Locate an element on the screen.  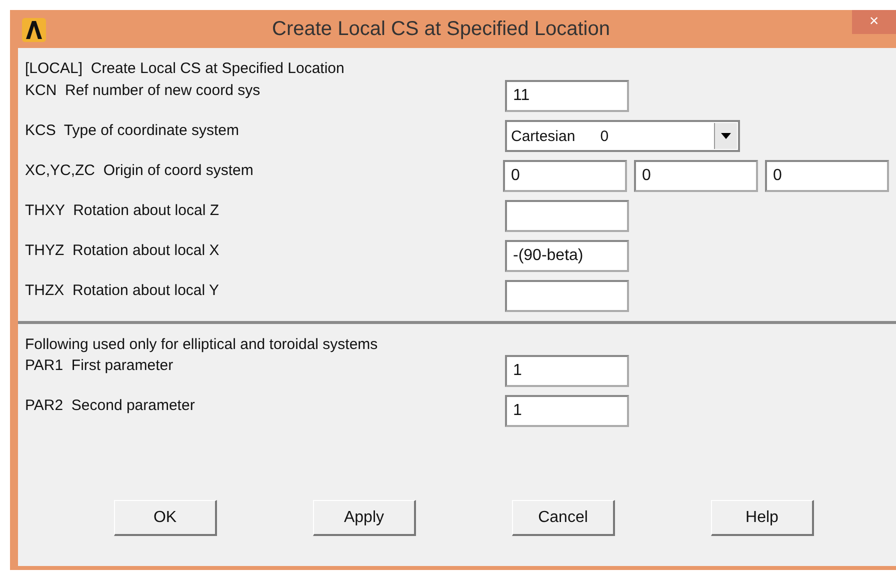
dropdown-arrow-icon is located at coordinates (726, 136).